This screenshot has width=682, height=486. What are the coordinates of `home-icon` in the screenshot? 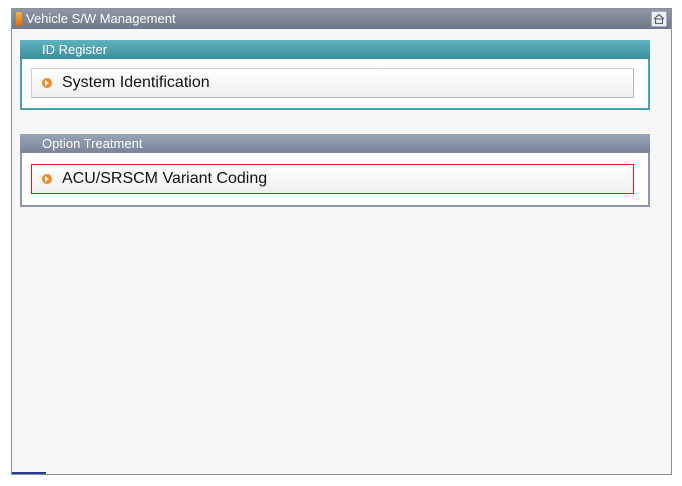 It's located at (659, 19).